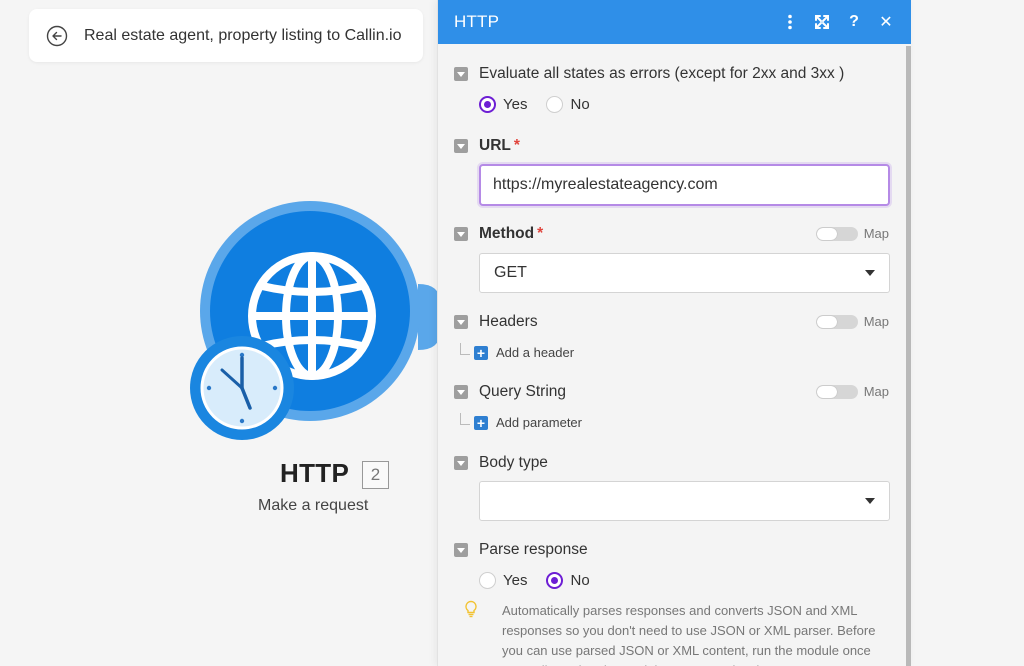 The image size is (1024, 666). Describe the element at coordinates (684, 185) in the screenshot. I see `url-input` at that location.